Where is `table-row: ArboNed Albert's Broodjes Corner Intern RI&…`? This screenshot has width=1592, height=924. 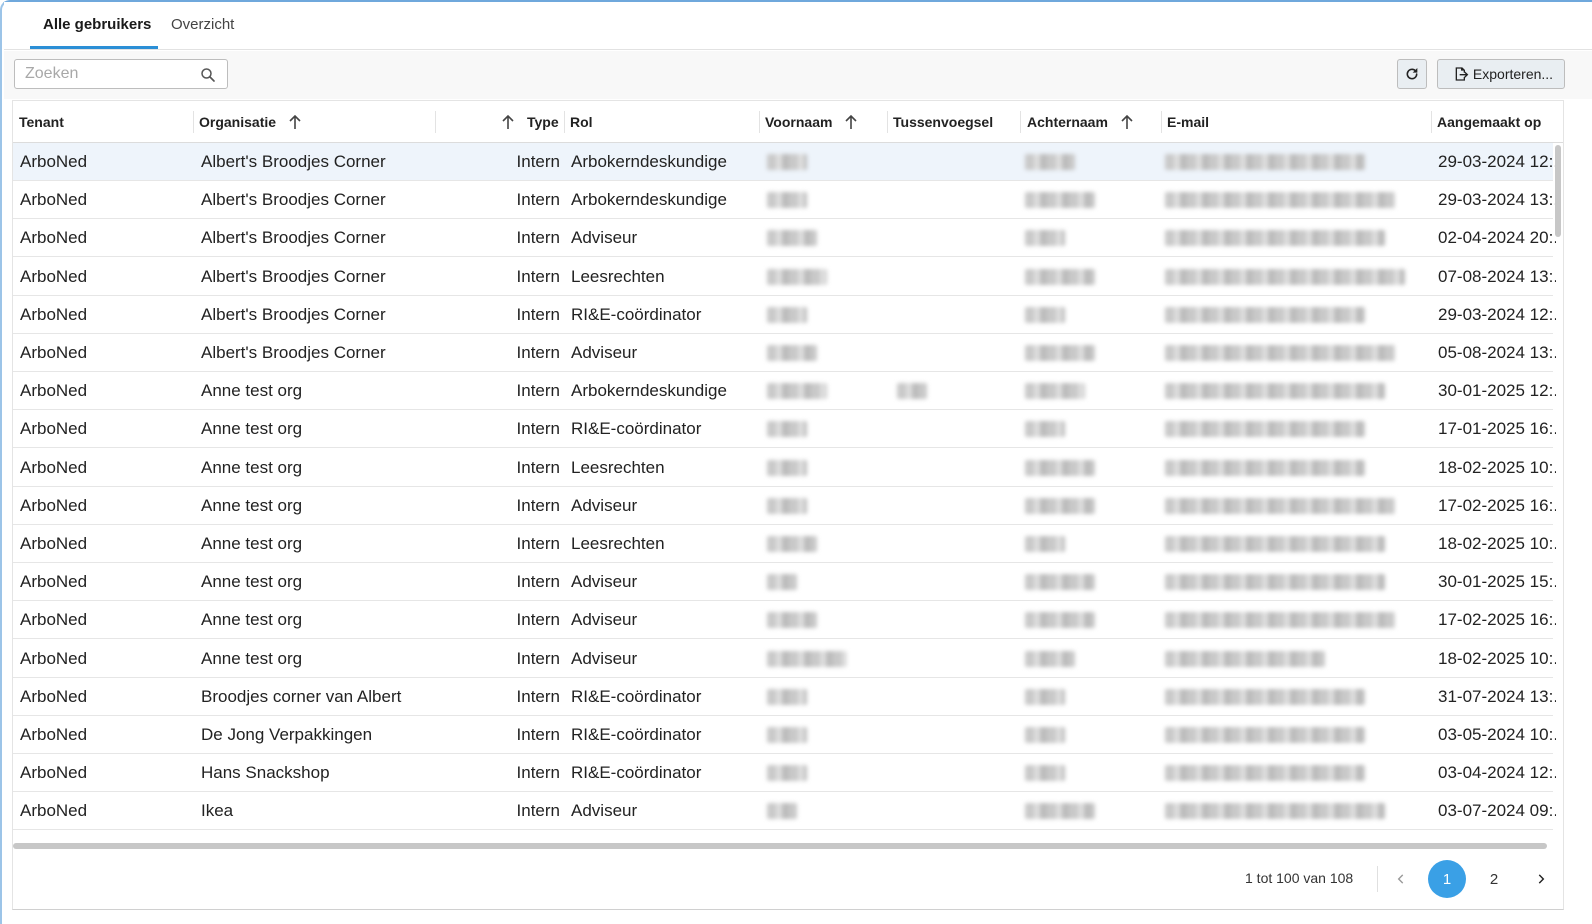
table-row: ArboNed Albert's Broodjes Corner Intern RI&… is located at coordinates (784, 315).